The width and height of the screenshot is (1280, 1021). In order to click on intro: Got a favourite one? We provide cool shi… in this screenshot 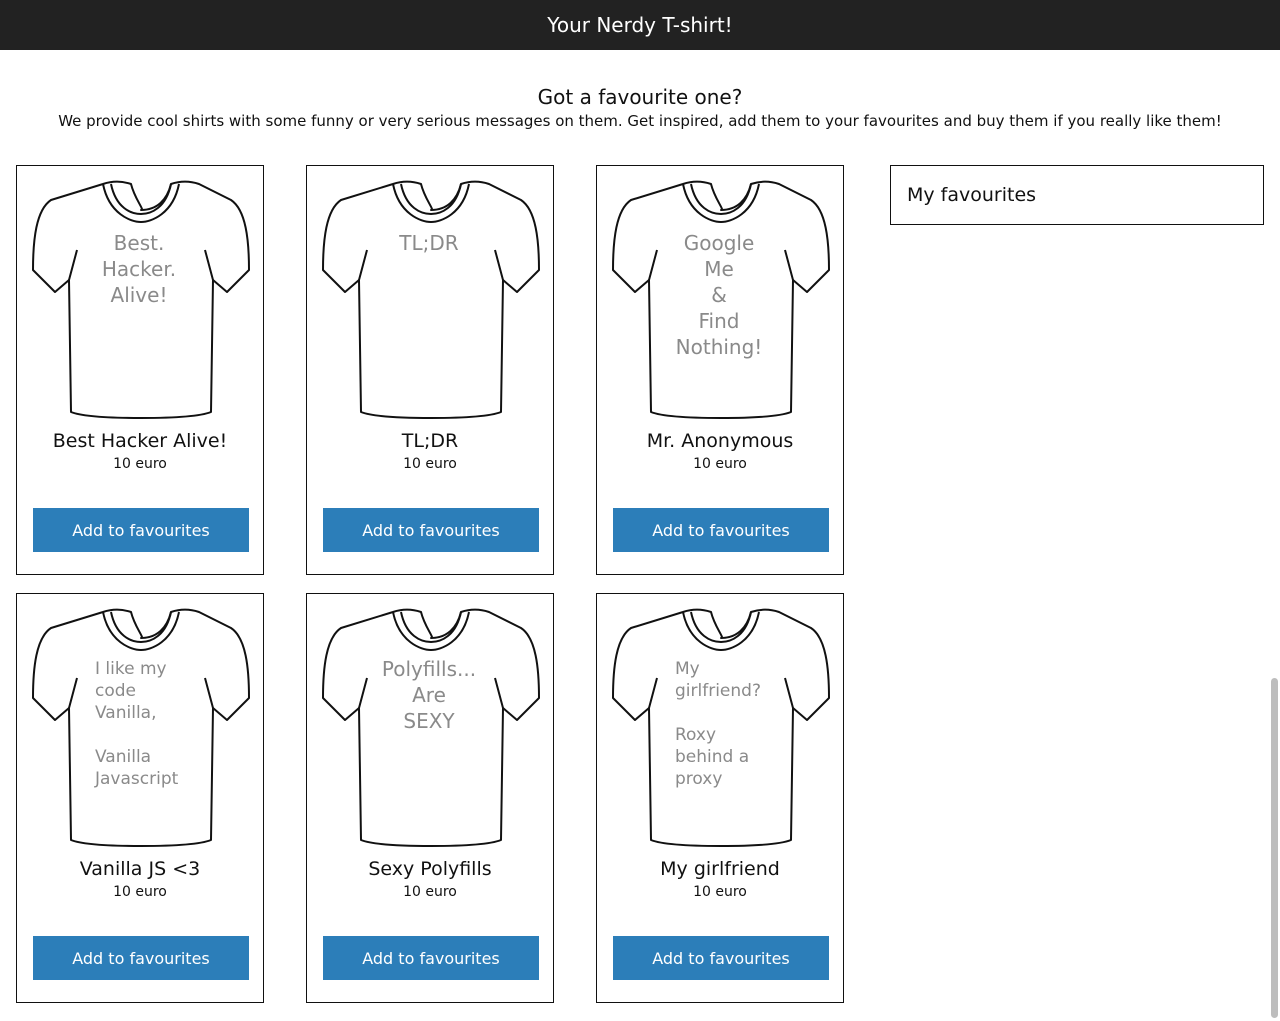, I will do `click(640, 108)`.